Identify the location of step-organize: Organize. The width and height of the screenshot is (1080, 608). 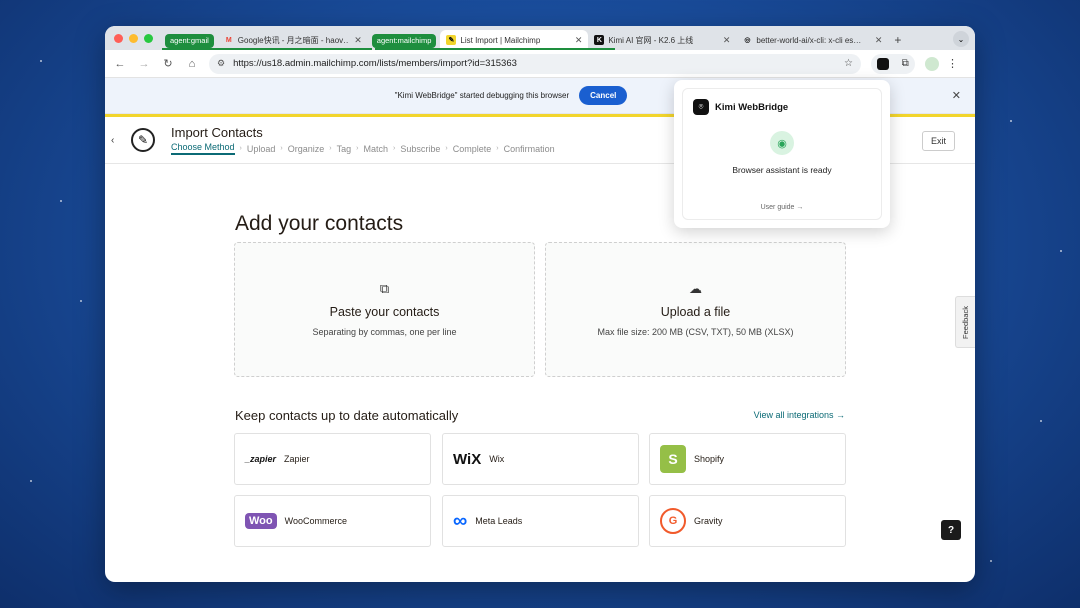
(306, 148).